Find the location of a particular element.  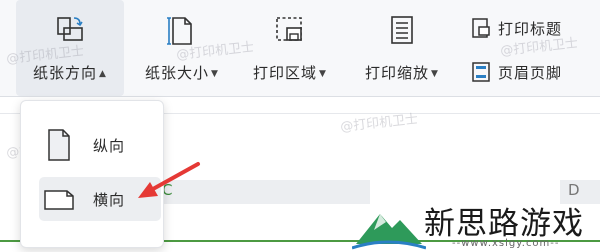

print-scale-label: 打印缩放 ▼ is located at coordinates (402, 73).